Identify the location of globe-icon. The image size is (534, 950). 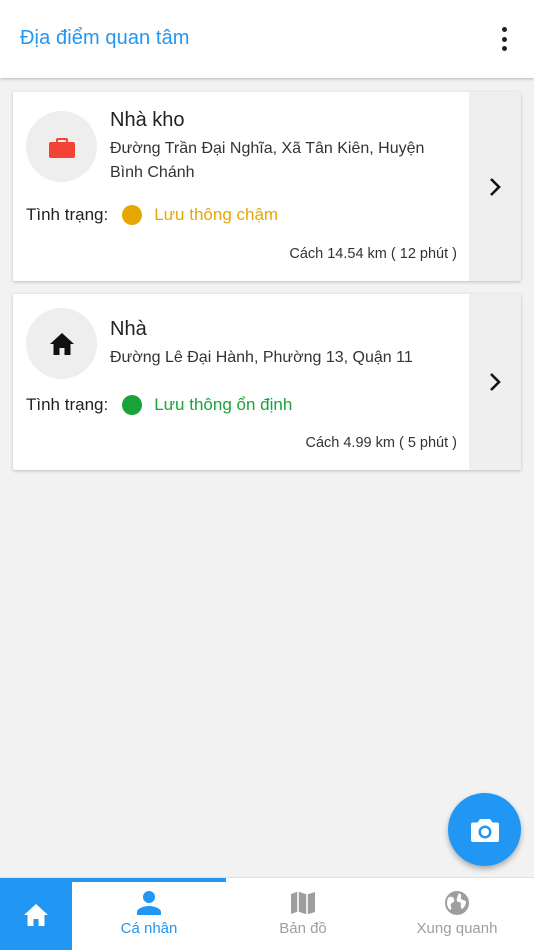
(457, 903).